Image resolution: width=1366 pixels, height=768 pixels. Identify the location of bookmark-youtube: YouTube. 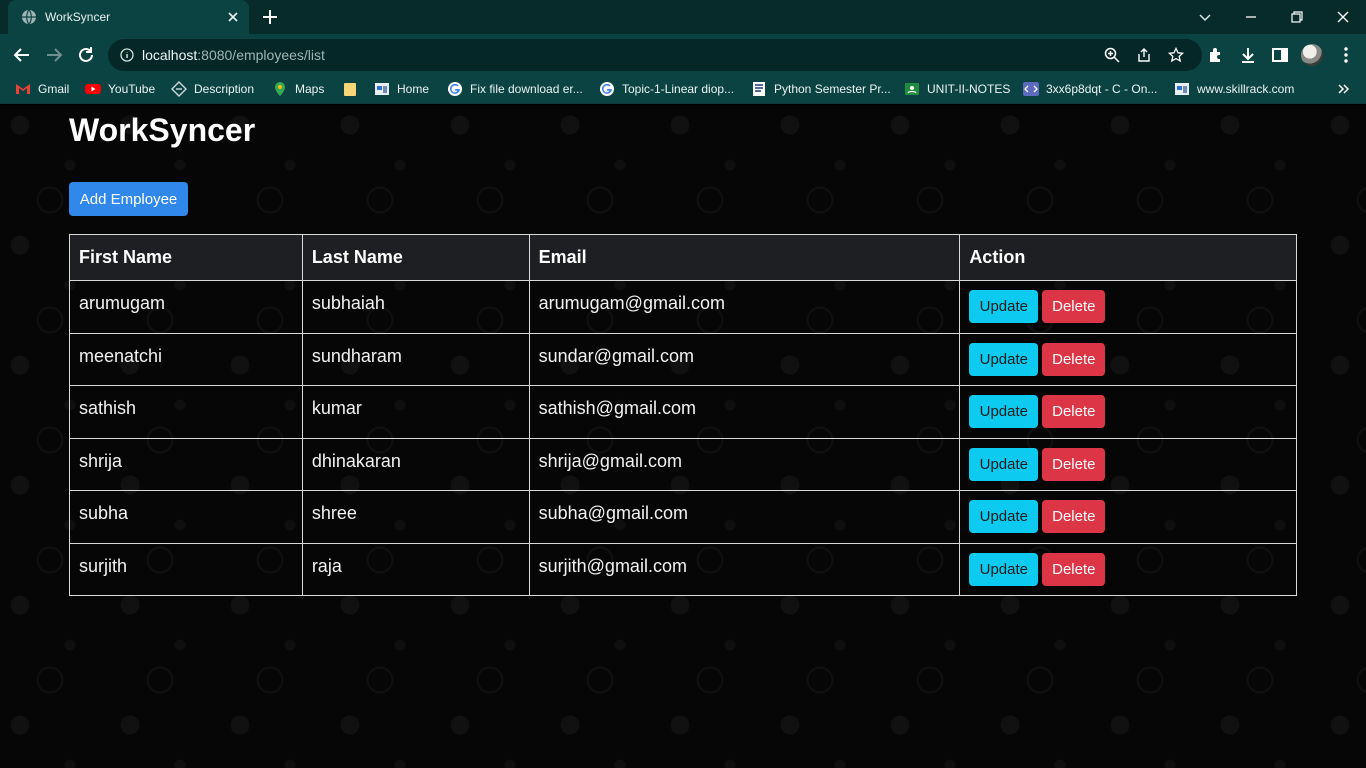
(120, 90).